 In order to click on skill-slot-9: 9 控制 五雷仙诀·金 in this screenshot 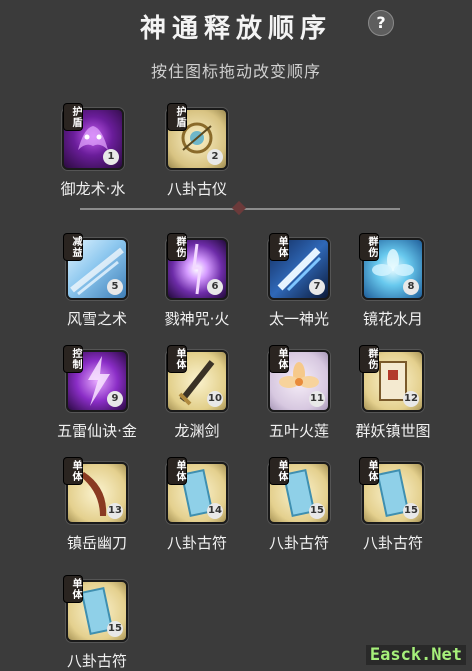, I will do `click(97, 393)`.